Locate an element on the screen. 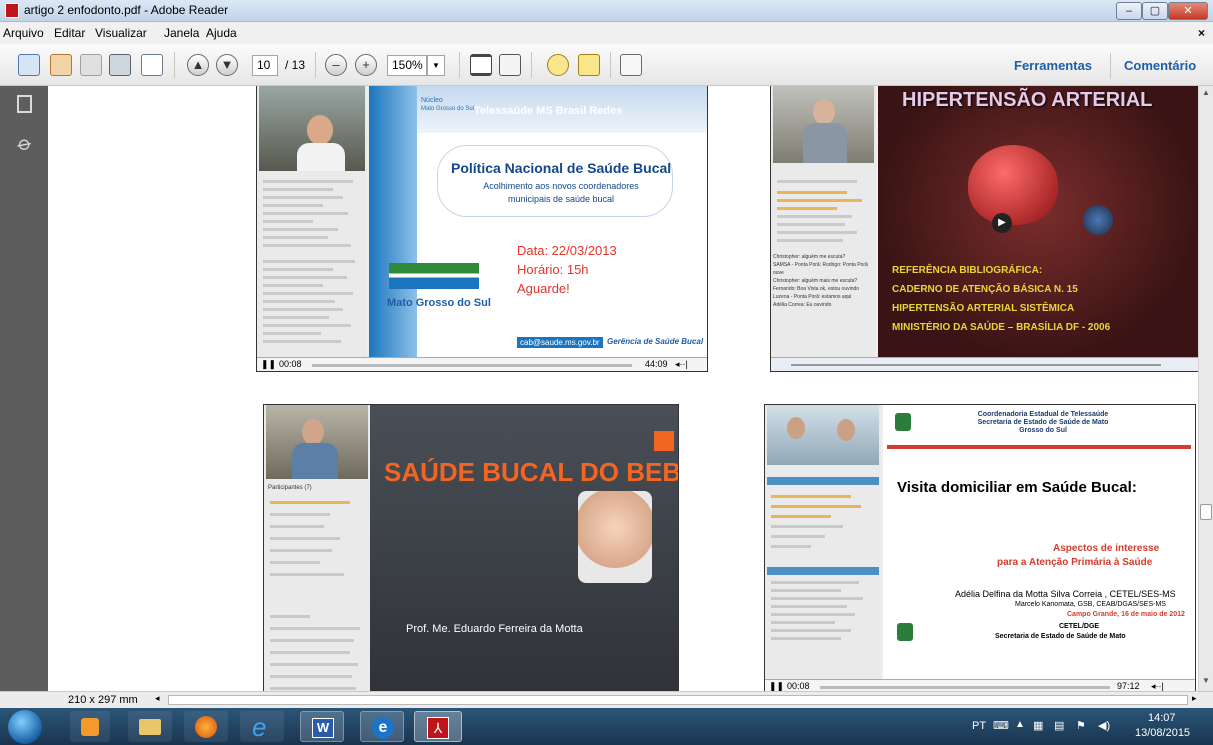 Image resolution: width=1213 pixels, height=745 pixels. menu-ajuda: Ajuda is located at coordinates (221, 33).